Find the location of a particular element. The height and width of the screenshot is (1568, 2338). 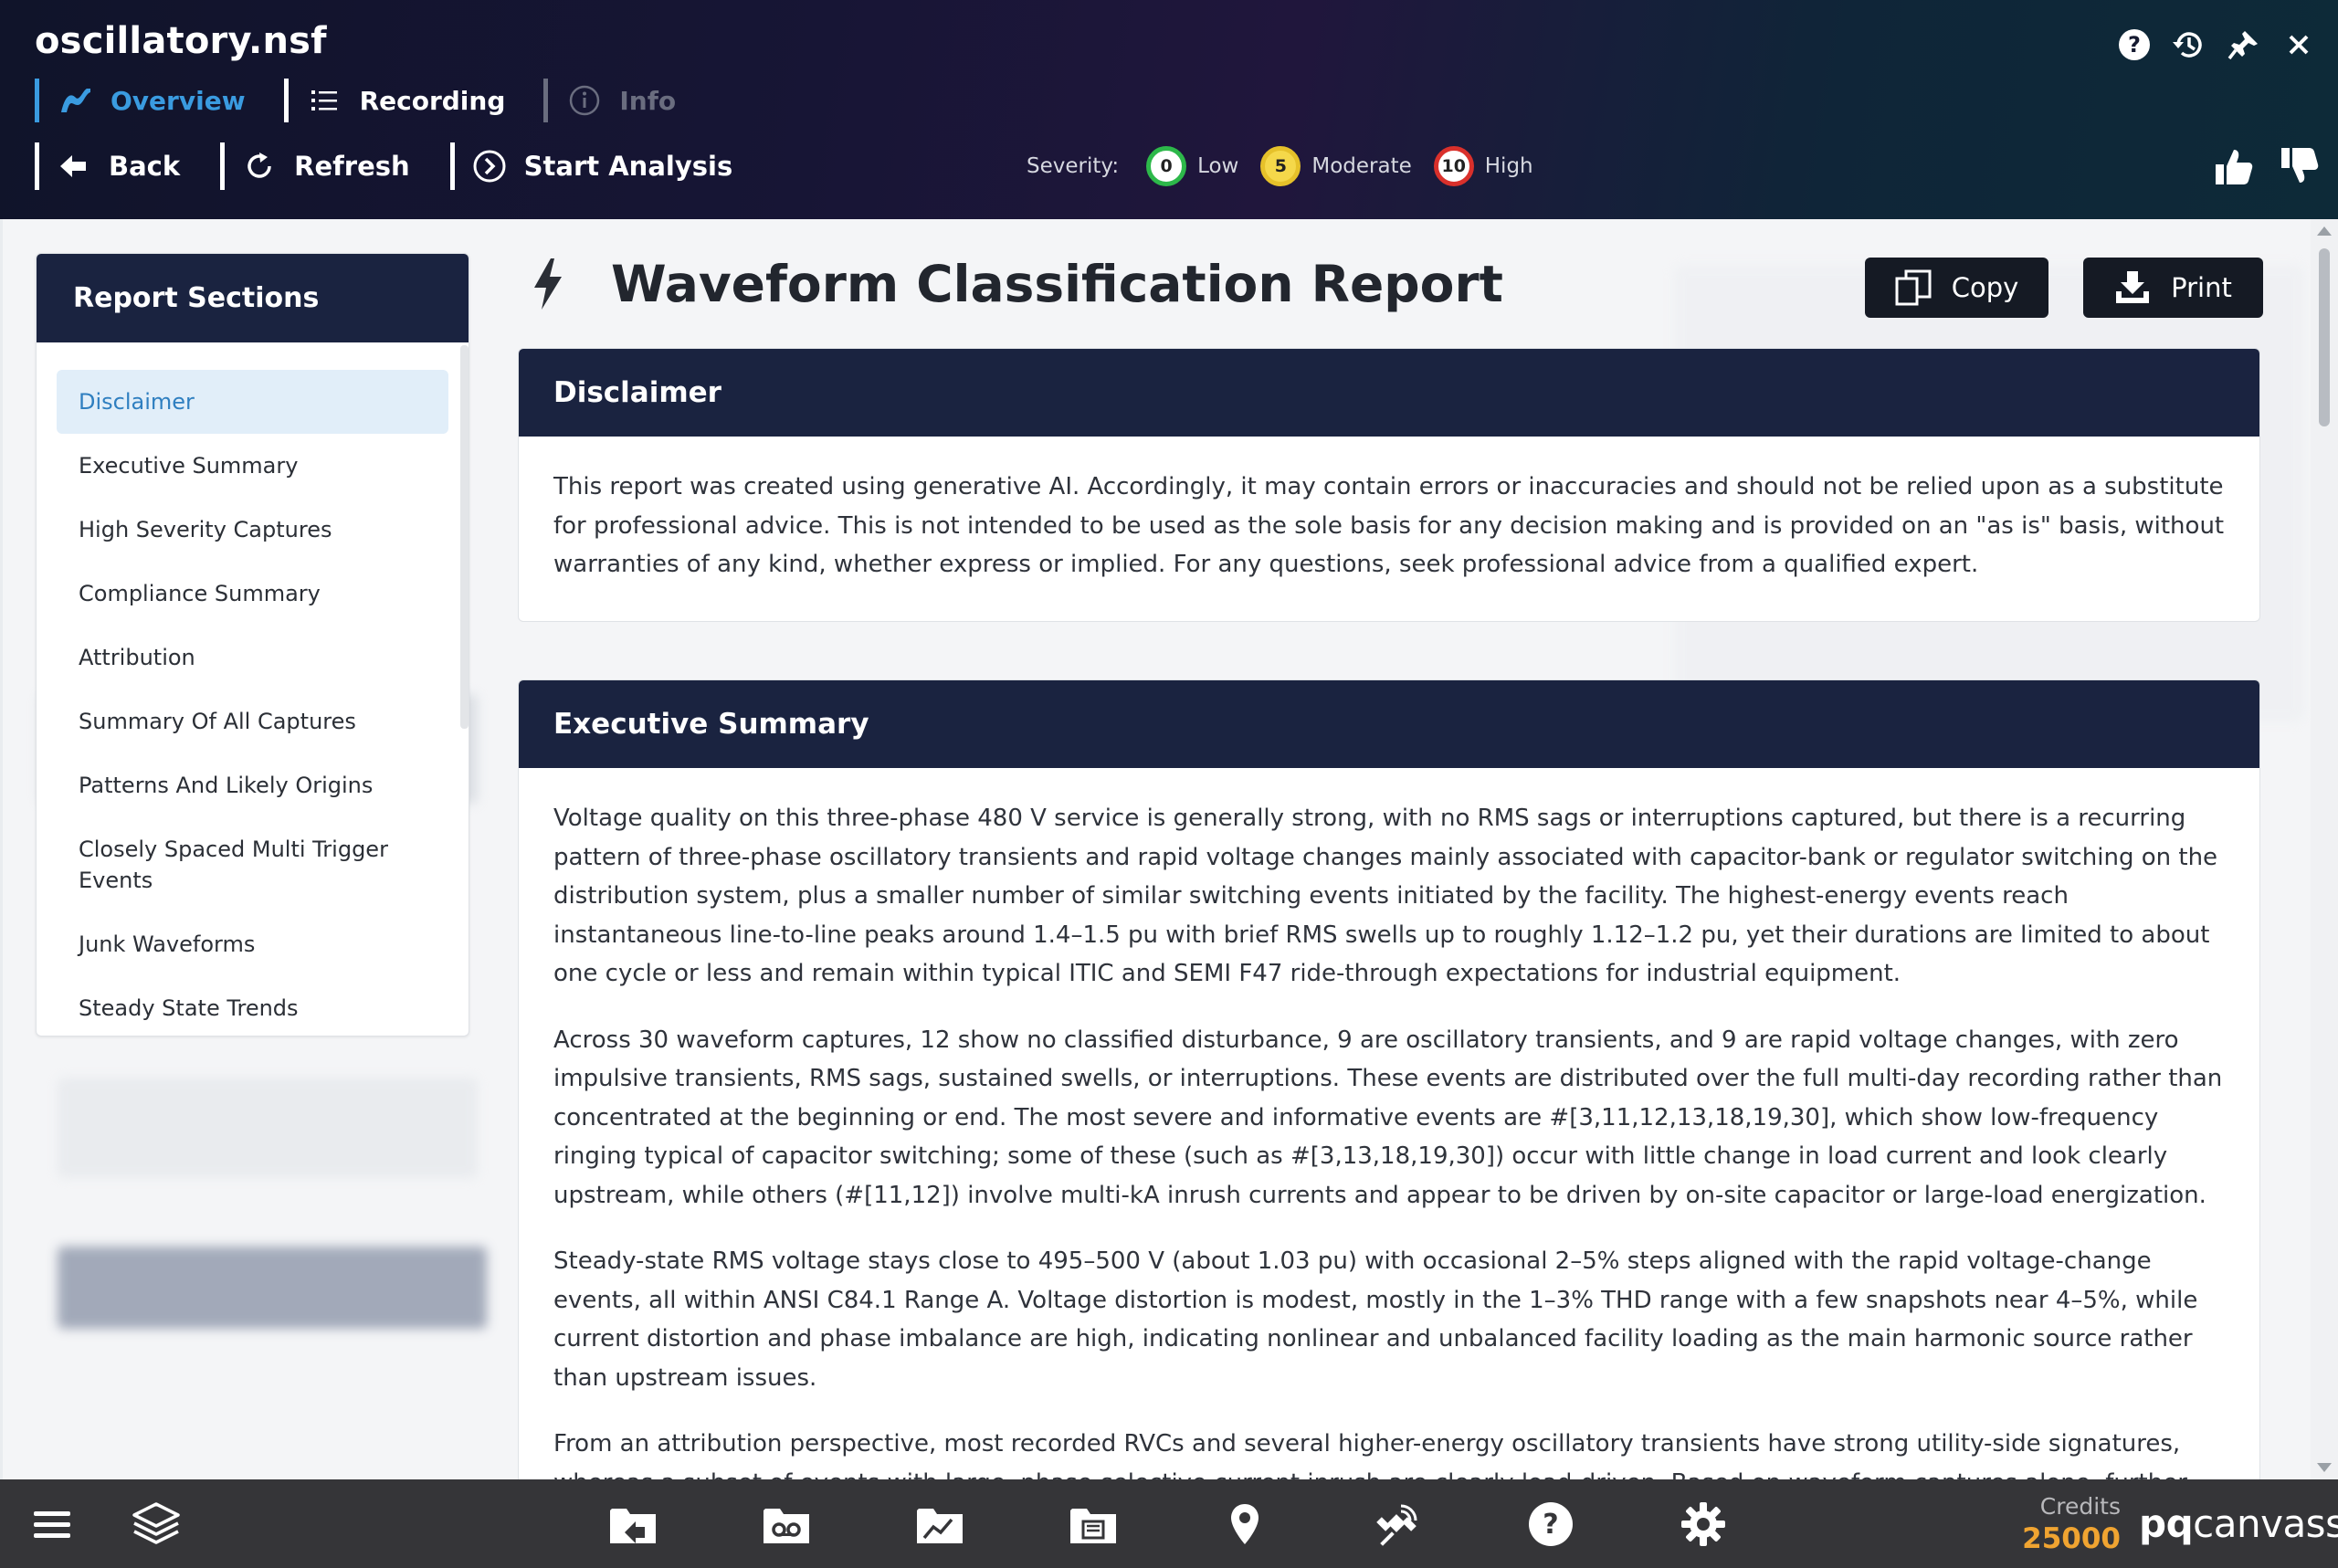

credits-display: Credits 25000 is located at coordinates (2070, 1524).